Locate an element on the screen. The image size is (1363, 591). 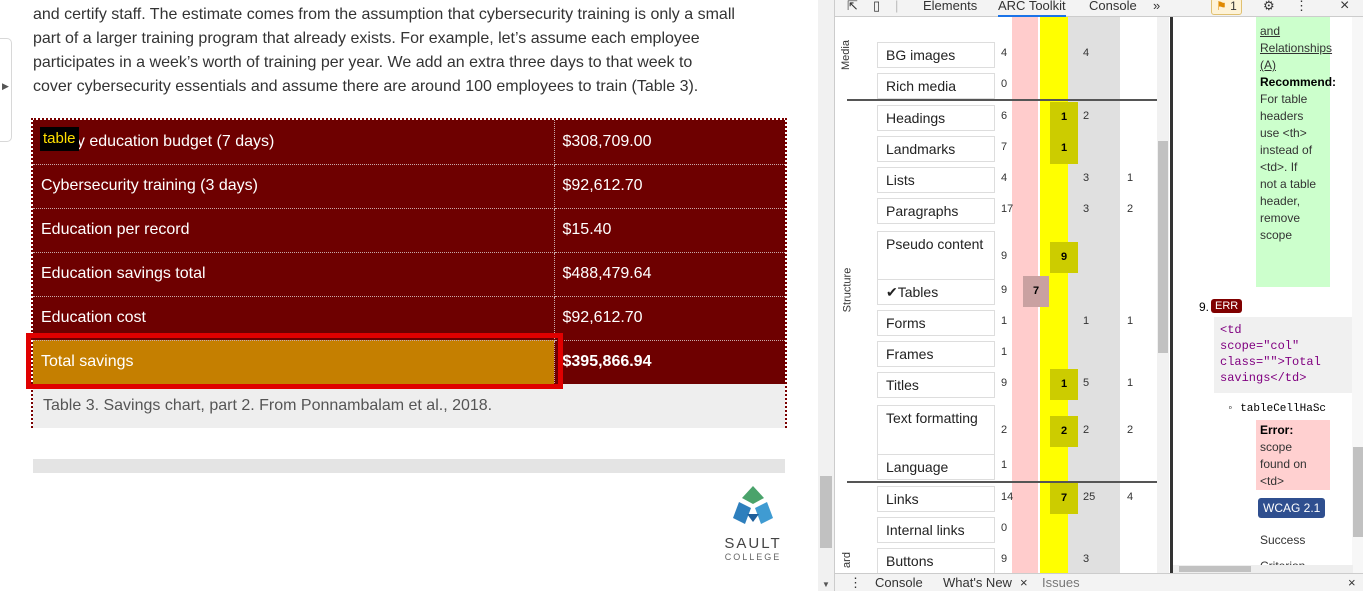
info-count: 1 is located at coordinates (1086, 321).